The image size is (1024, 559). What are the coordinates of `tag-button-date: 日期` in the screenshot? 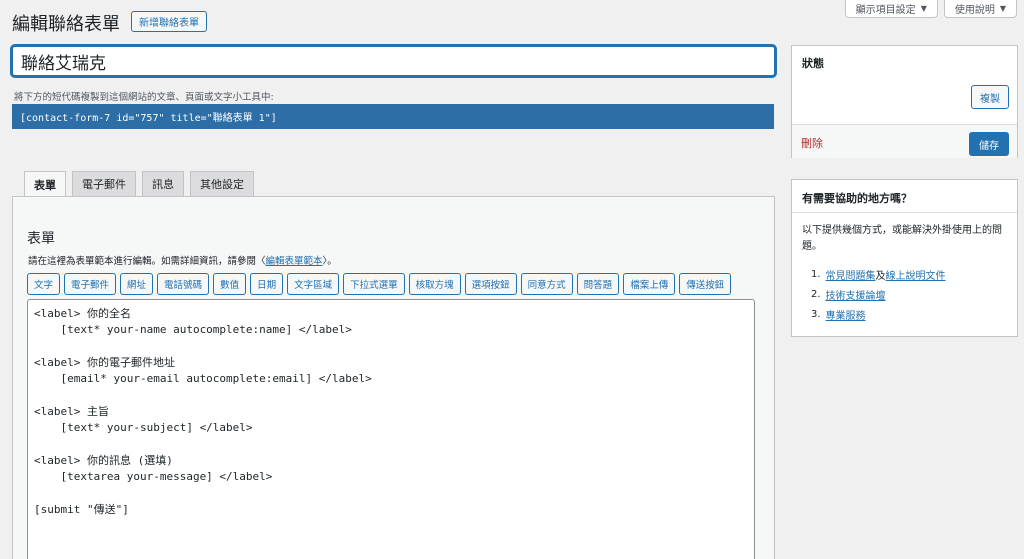 It's located at (267, 284).